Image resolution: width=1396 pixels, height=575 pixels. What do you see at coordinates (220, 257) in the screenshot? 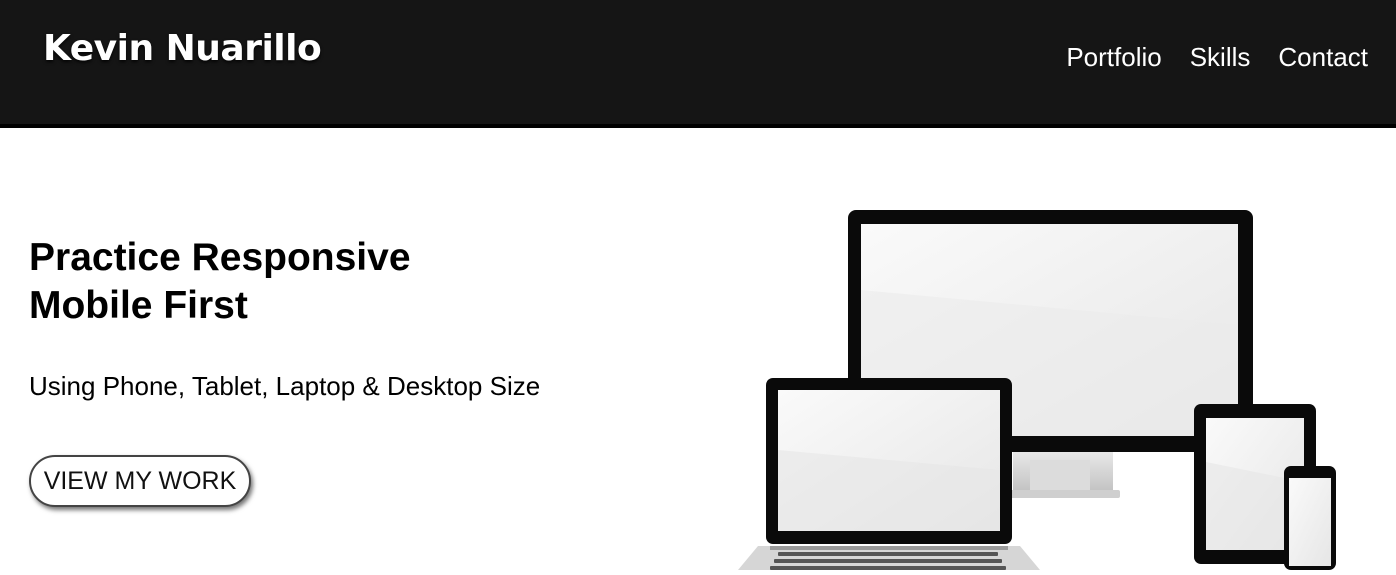
I see `hero-title-line-1: Practice Responsive` at bounding box center [220, 257].